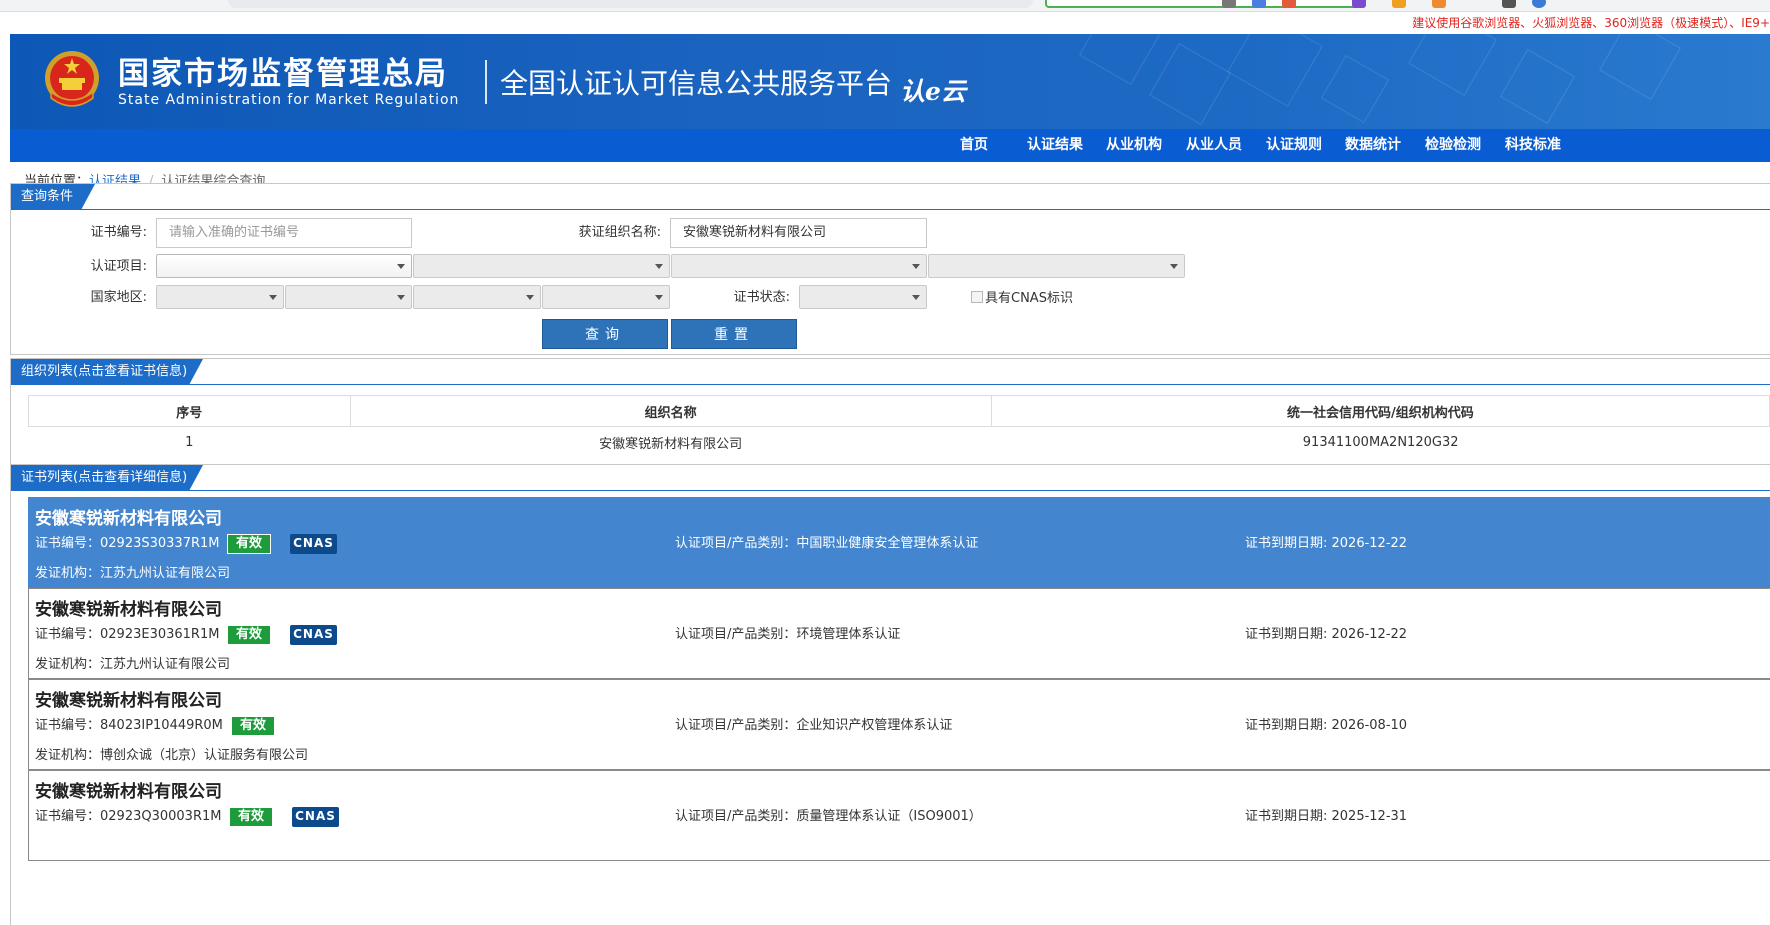 This screenshot has height=925, width=1770. Describe the element at coordinates (1214, 145) in the screenshot. I see `nav-personnel: 从业人员` at that location.